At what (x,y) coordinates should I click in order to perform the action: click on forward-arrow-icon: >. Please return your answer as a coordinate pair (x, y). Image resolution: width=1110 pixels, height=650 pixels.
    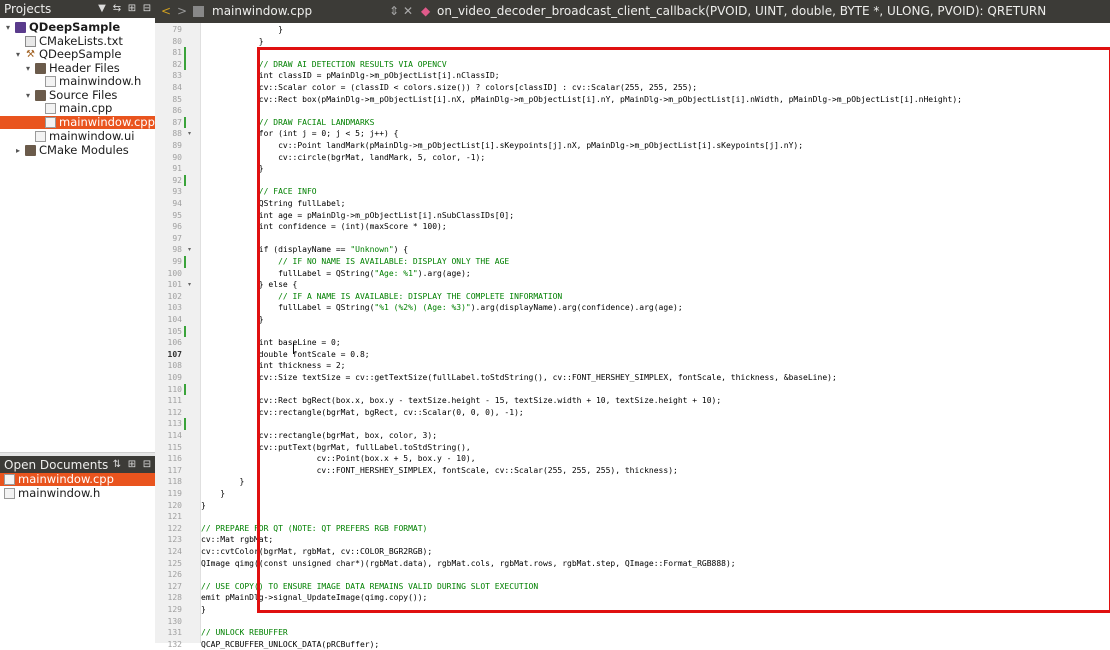
    Looking at the image, I should click on (182, 11).